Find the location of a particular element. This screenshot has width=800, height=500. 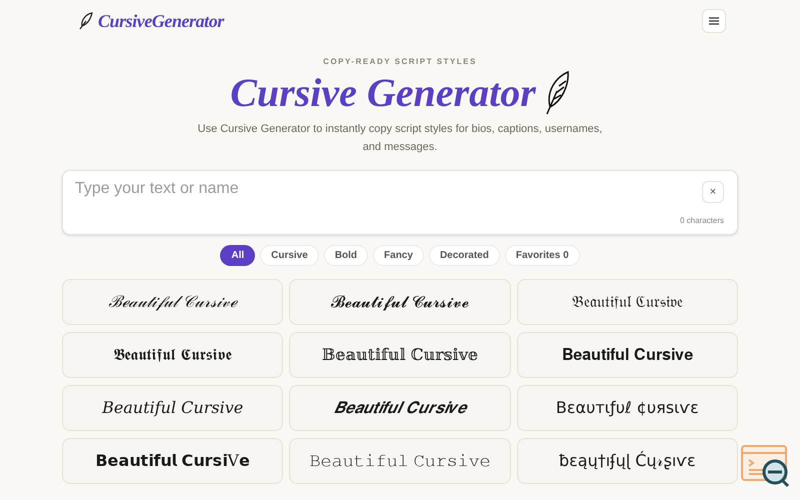

filter-chip: Decorated is located at coordinates (464, 255).